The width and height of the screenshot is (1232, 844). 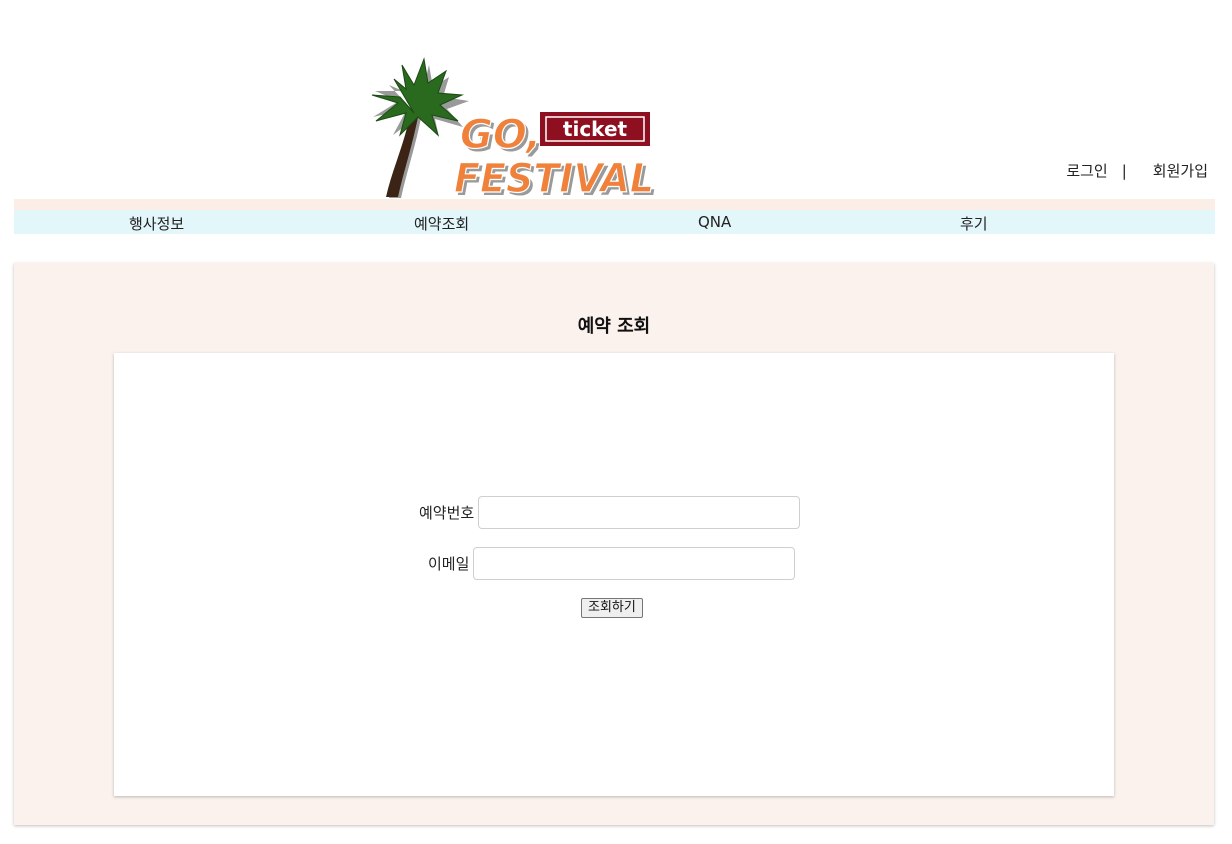 I want to click on palm-tree-logo-icon: GO, GO, ticket FESTIVAL FESTIVAL, so click(x=514, y=131).